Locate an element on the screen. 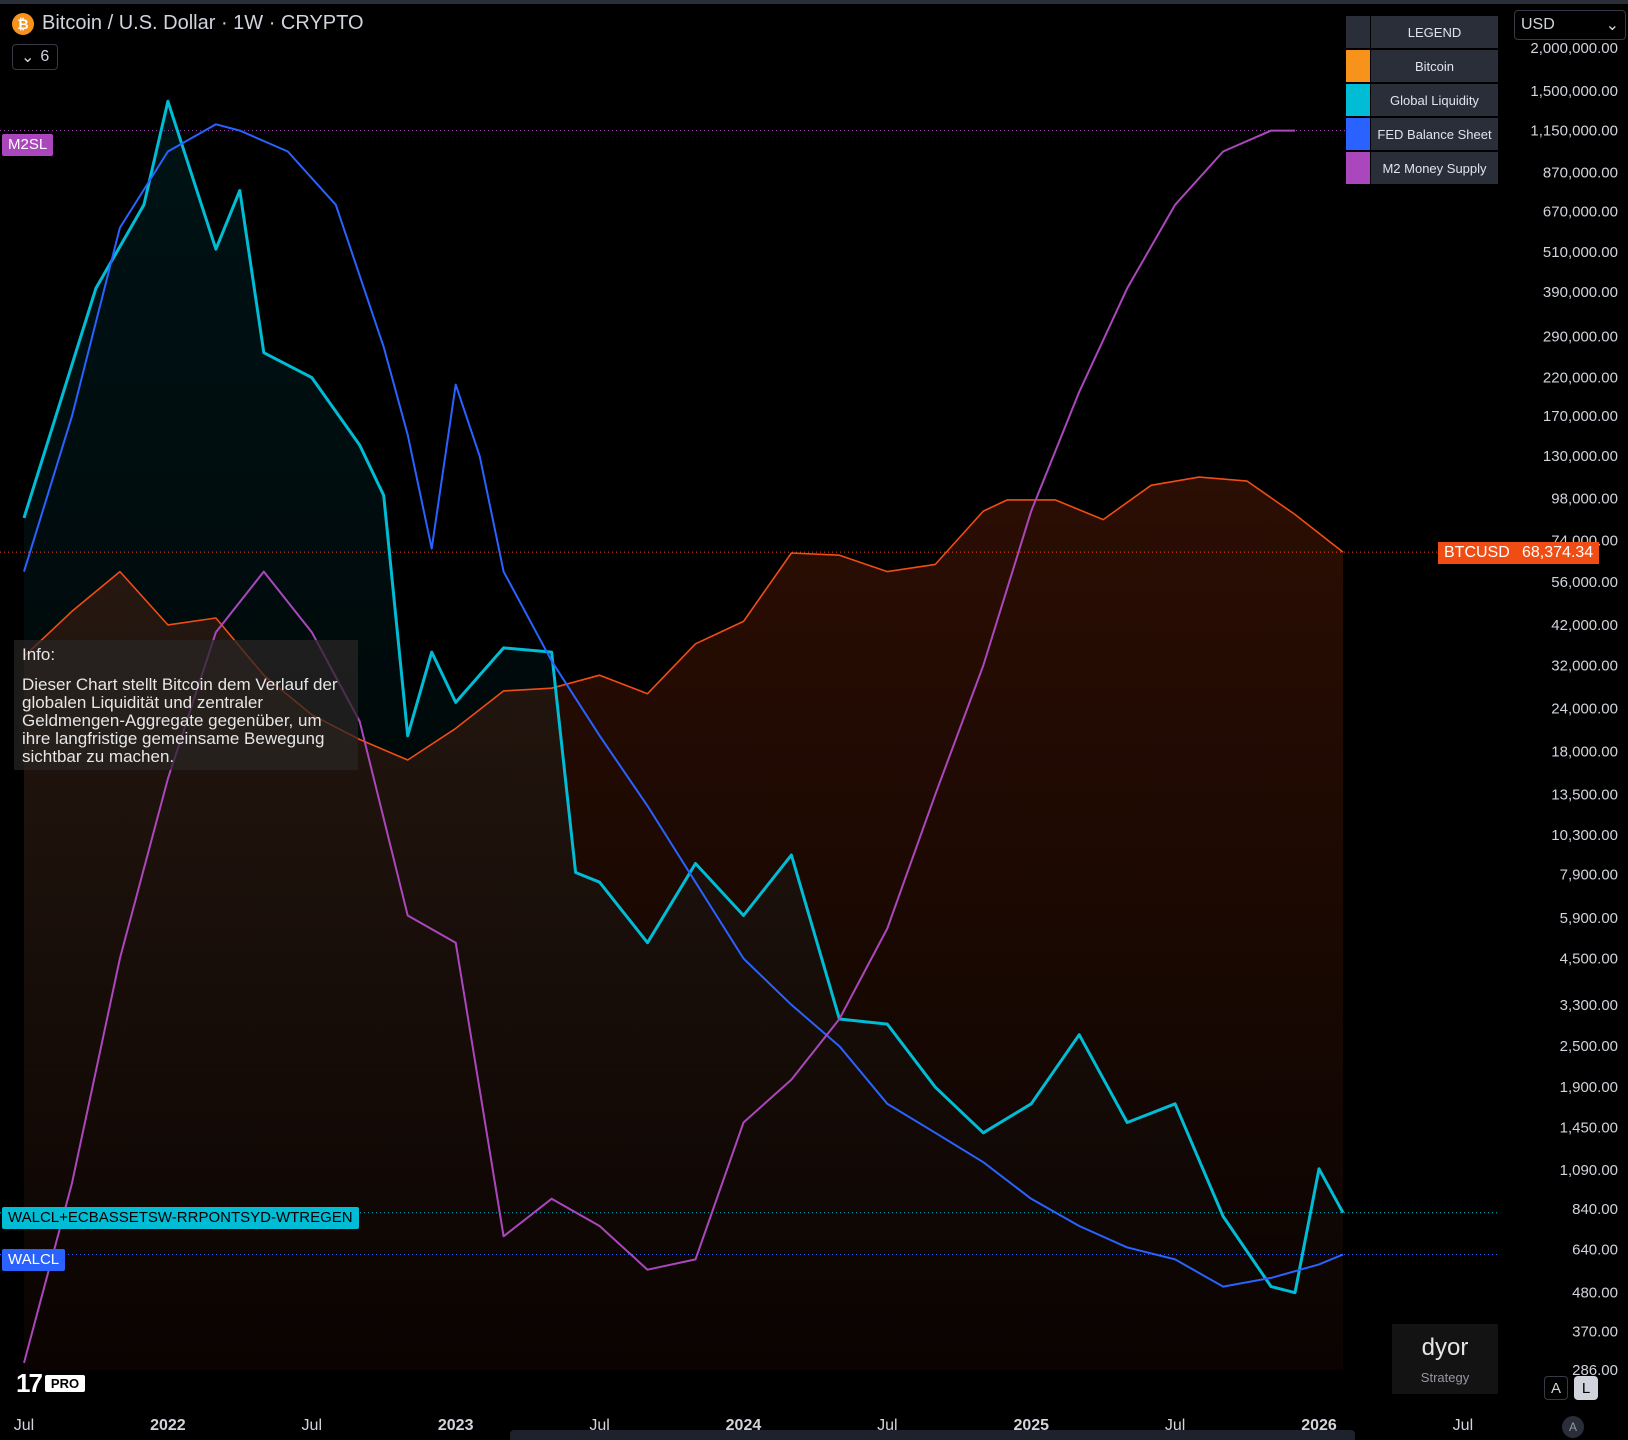  symbol-title: Bitcoin / U.S. Dollar · 1W · CRYPTO is located at coordinates (203, 23).